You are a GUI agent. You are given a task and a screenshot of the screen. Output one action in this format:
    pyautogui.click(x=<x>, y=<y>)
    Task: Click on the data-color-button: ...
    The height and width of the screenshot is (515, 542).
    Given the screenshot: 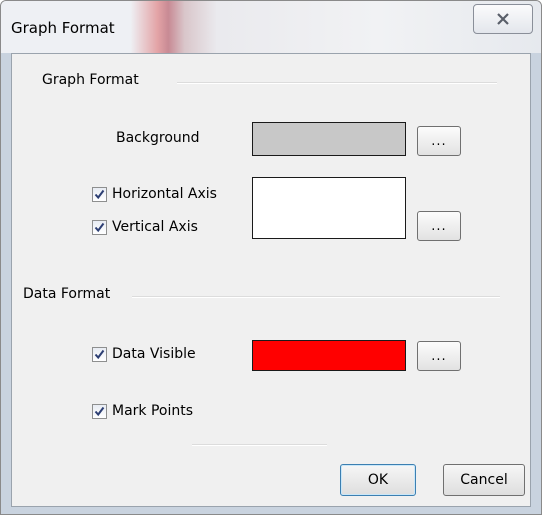 What is the action you would take?
    pyautogui.click(x=439, y=356)
    